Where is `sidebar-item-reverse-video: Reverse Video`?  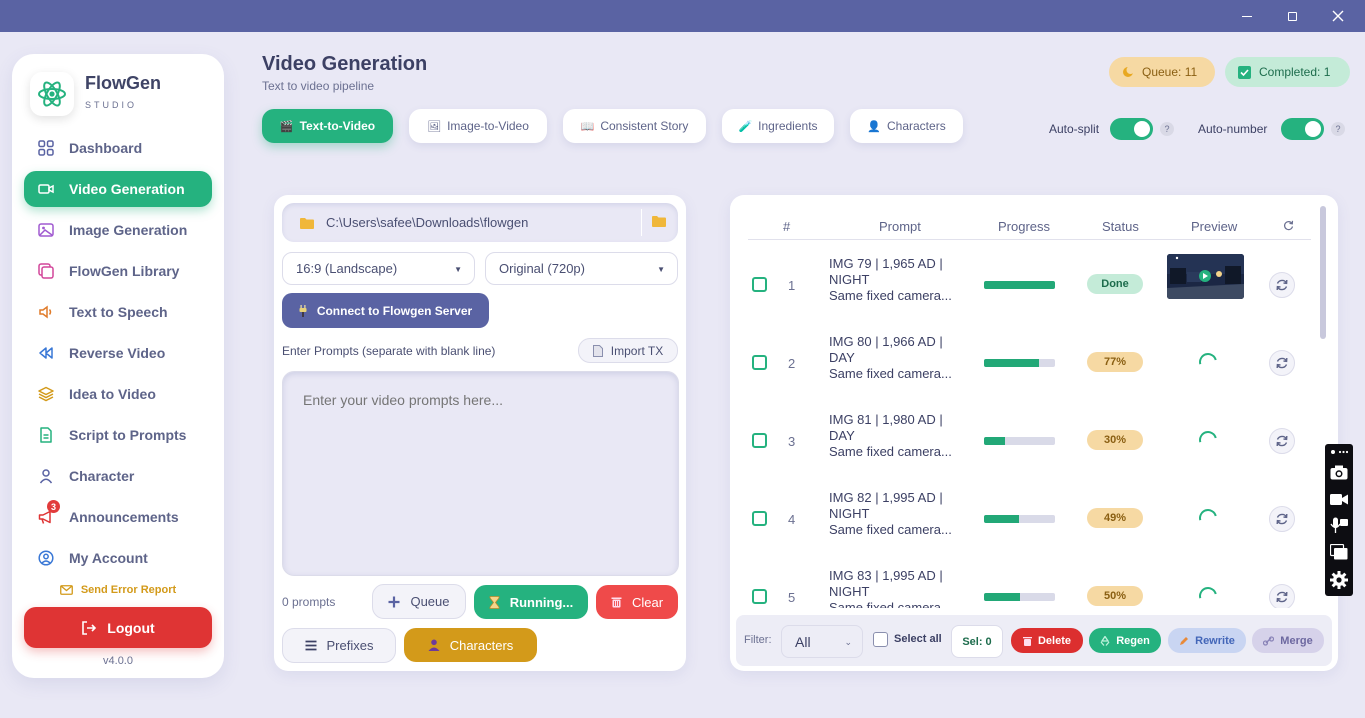 sidebar-item-reverse-video: Reverse Video is located at coordinates (118, 353).